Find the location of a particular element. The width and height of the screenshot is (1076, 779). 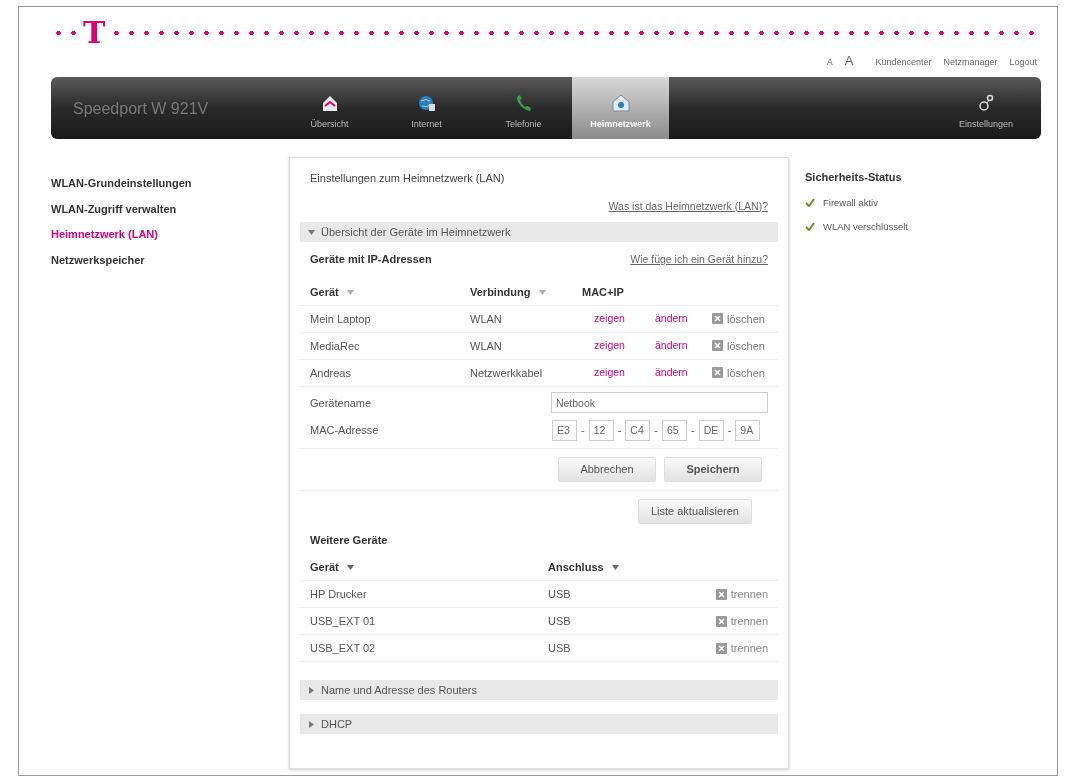

help-link: Wie füge ich ein Gerät hinzu? is located at coordinates (699, 259).